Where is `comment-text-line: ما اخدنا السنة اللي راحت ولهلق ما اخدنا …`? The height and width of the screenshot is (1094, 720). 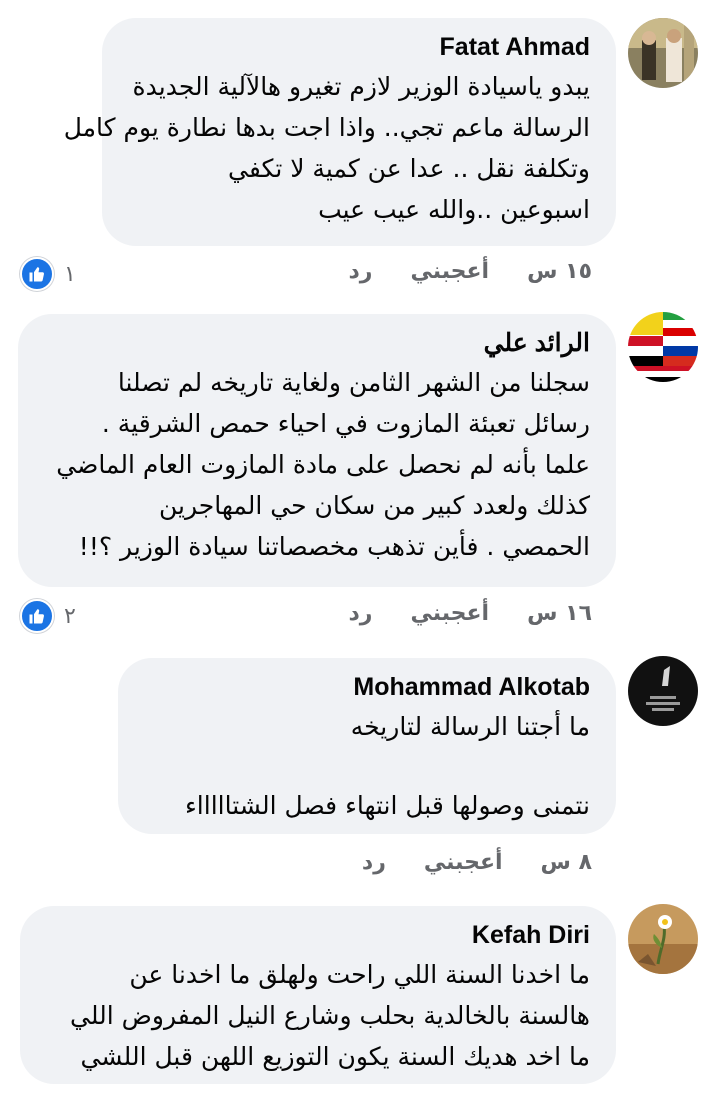 comment-text-line: ما اخدنا السنة اللي راحت ولهلق ما اخدنا … is located at coordinates (359, 974).